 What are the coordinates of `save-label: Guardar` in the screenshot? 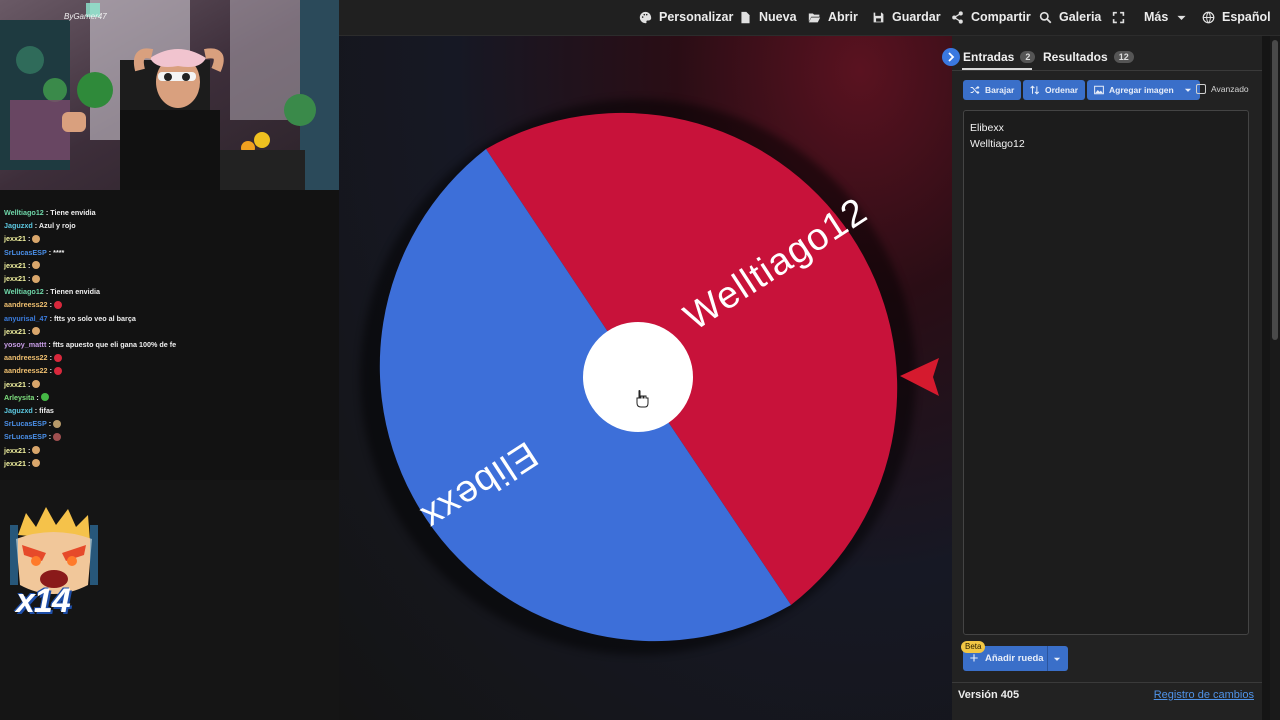 It's located at (916, 17).